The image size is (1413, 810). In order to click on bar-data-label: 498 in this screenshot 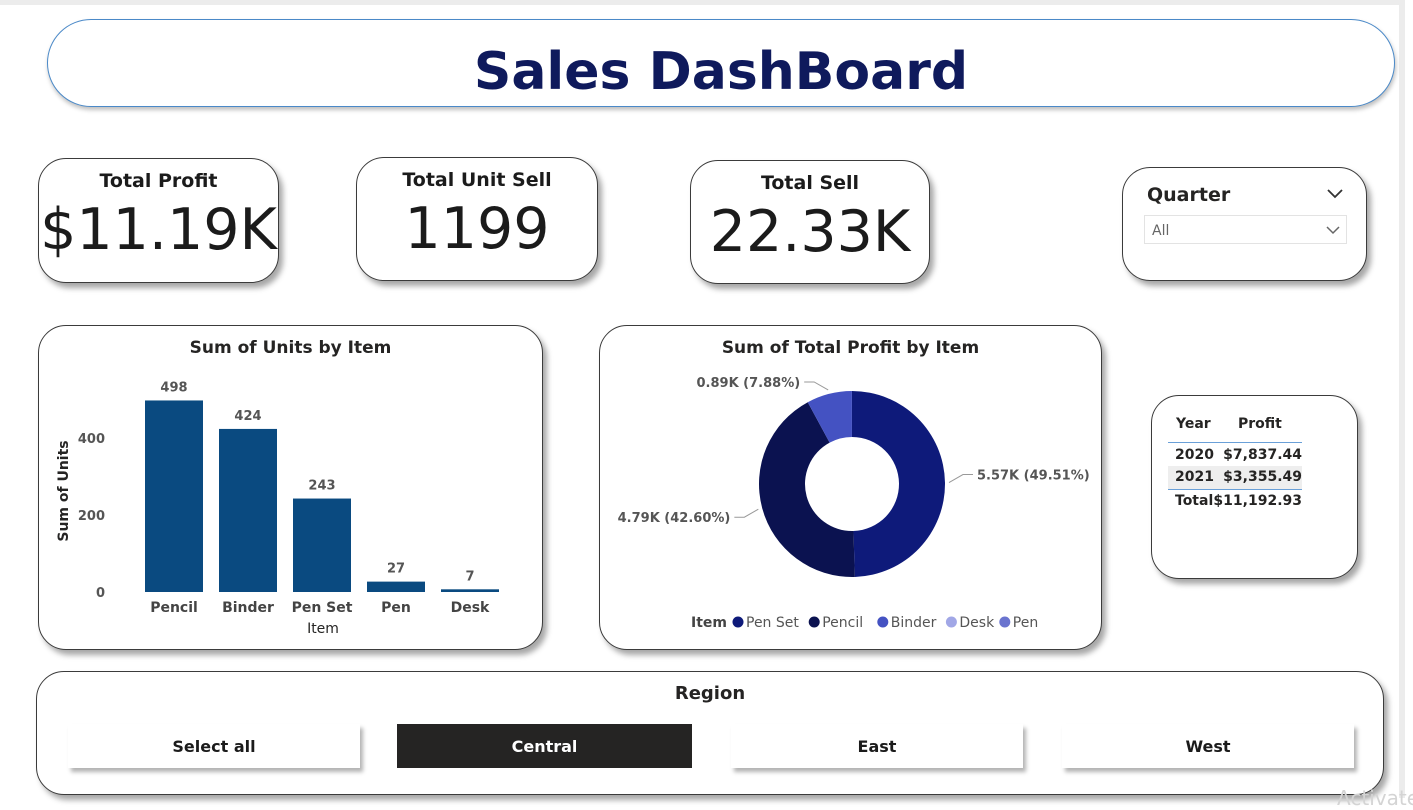, I will do `click(173, 387)`.